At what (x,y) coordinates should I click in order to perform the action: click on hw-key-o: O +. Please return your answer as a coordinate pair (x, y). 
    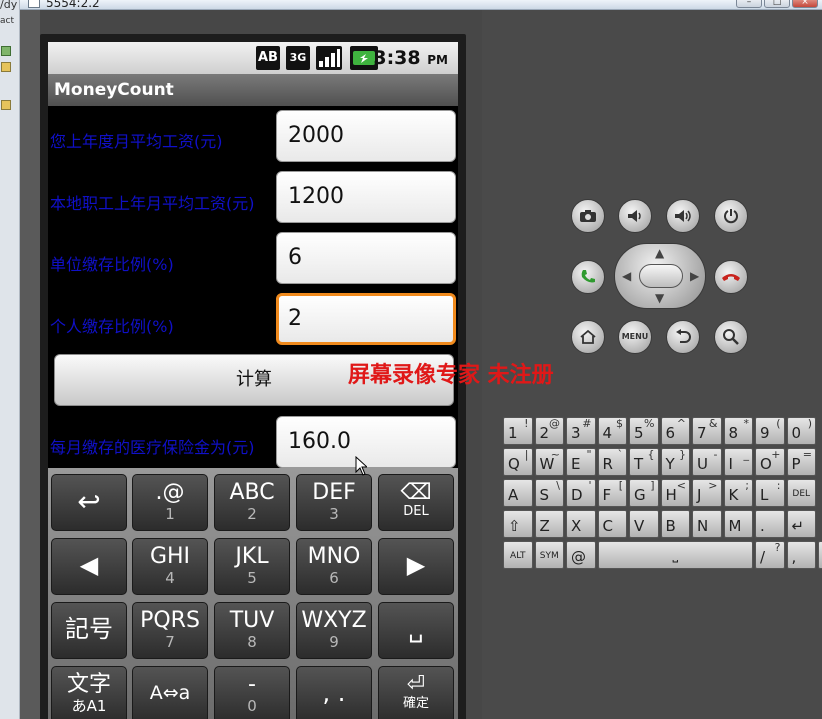
    Looking at the image, I should click on (770, 462).